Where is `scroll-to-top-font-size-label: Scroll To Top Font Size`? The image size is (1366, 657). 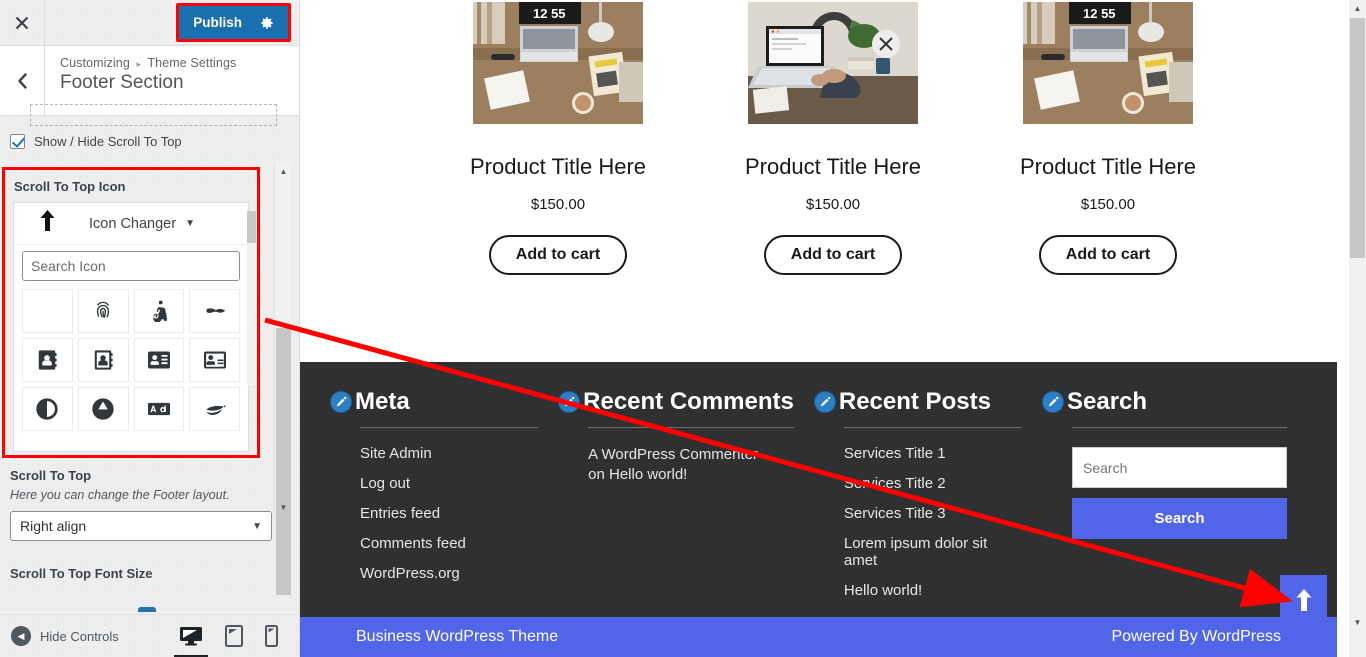
scroll-to-top-font-size-label: Scroll To Top Font Size is located at coordinates (81, 573).